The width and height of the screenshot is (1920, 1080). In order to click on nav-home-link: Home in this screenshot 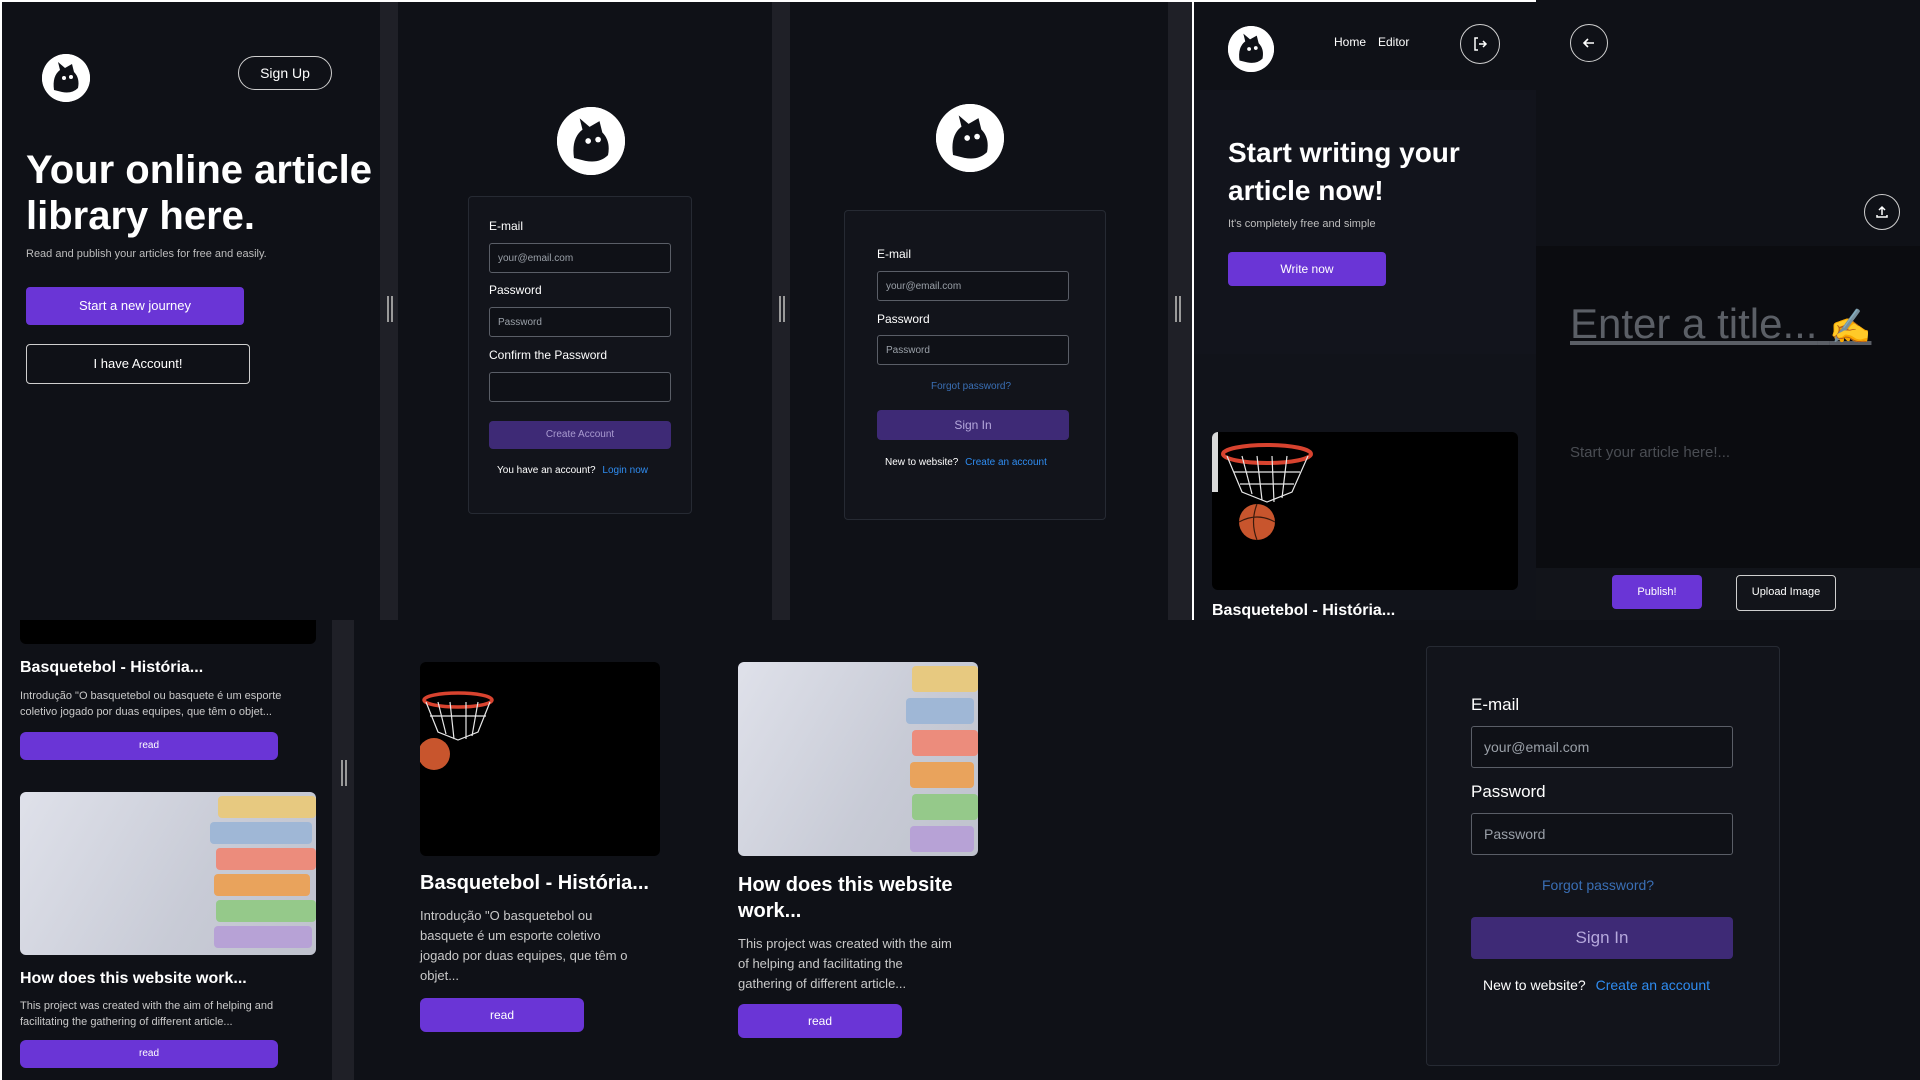, I will do `click(1350, 42)`.